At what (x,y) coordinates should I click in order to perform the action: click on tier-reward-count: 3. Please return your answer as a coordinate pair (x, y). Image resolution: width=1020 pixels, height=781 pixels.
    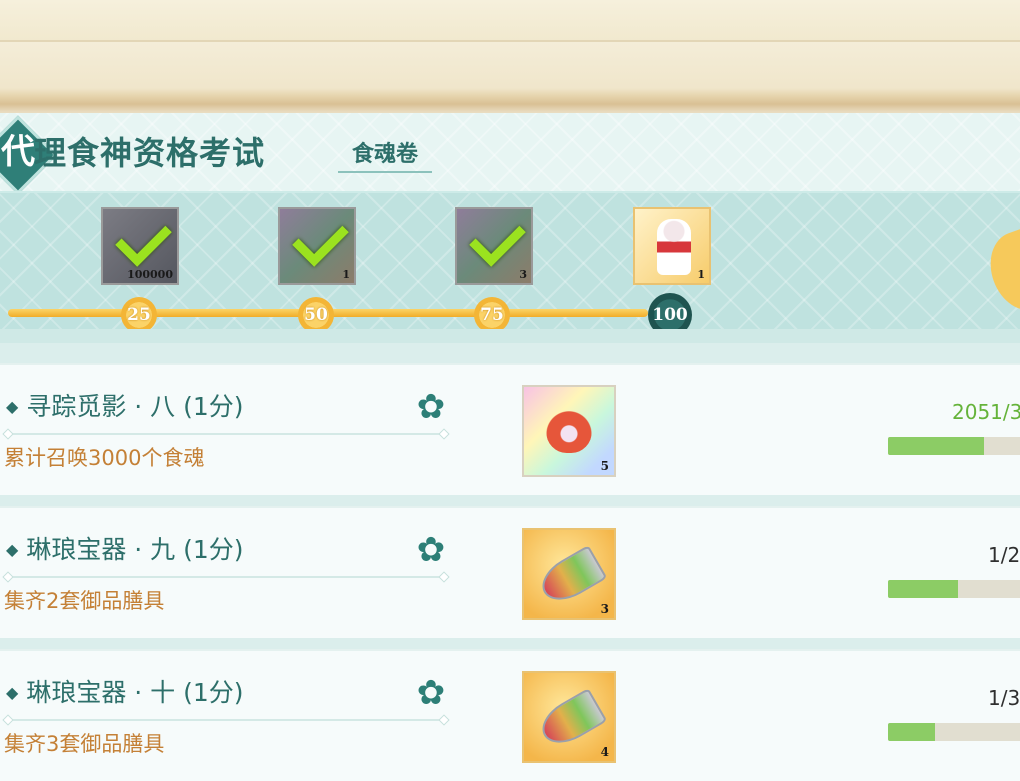
    Looking at the image, I should click on (523, 274).